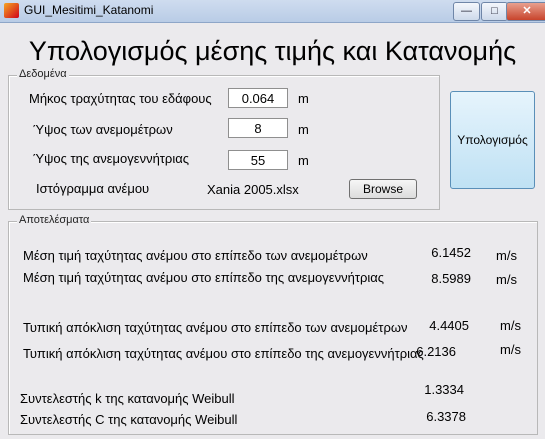 The image size is (545, 439). What do you see at coordinates (444, 389) in the screenshot?
I see `result-value-weibull-k: 1.3334` at bounding box center [444, 389].